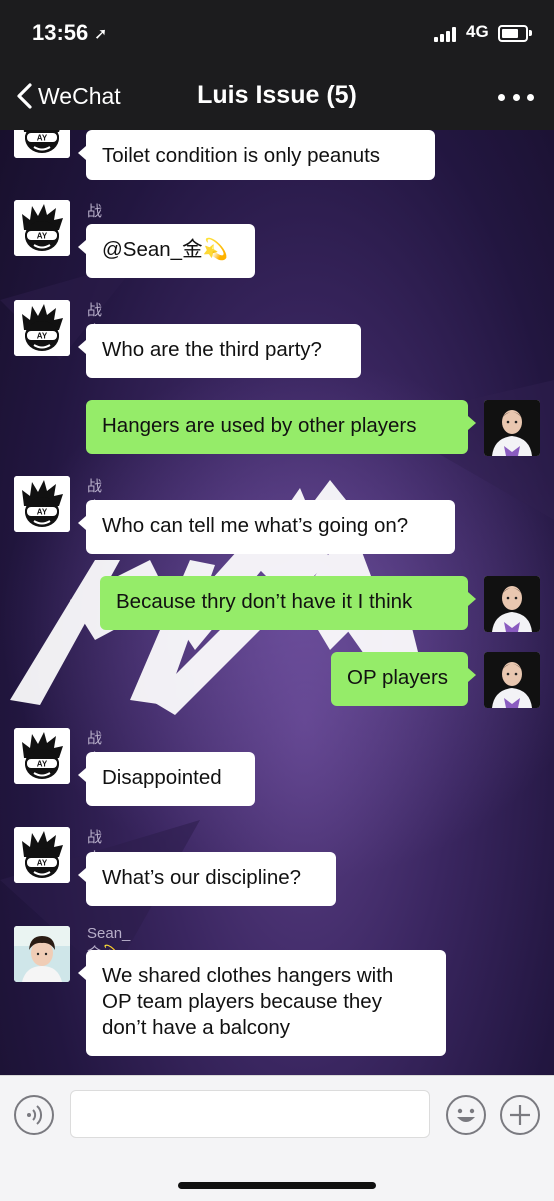  I want to click on more-options-icon, so click(516, 99).